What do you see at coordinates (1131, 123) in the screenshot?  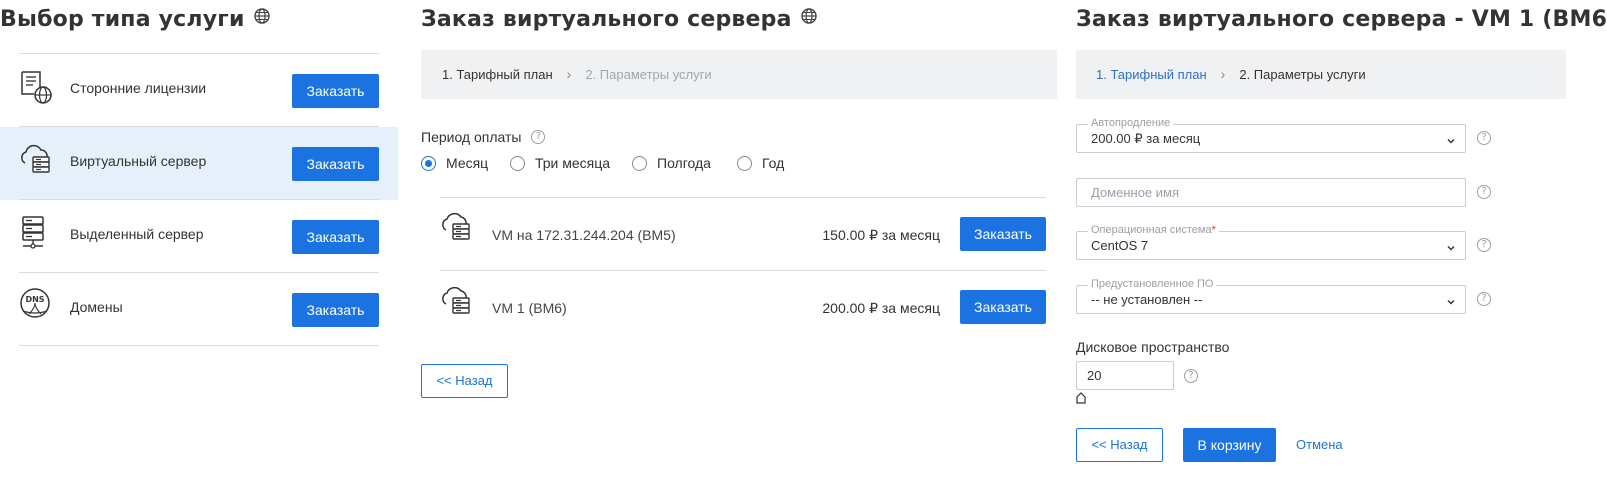 I see `field-legend: Автопродление` at bounding box center [1131, 123].